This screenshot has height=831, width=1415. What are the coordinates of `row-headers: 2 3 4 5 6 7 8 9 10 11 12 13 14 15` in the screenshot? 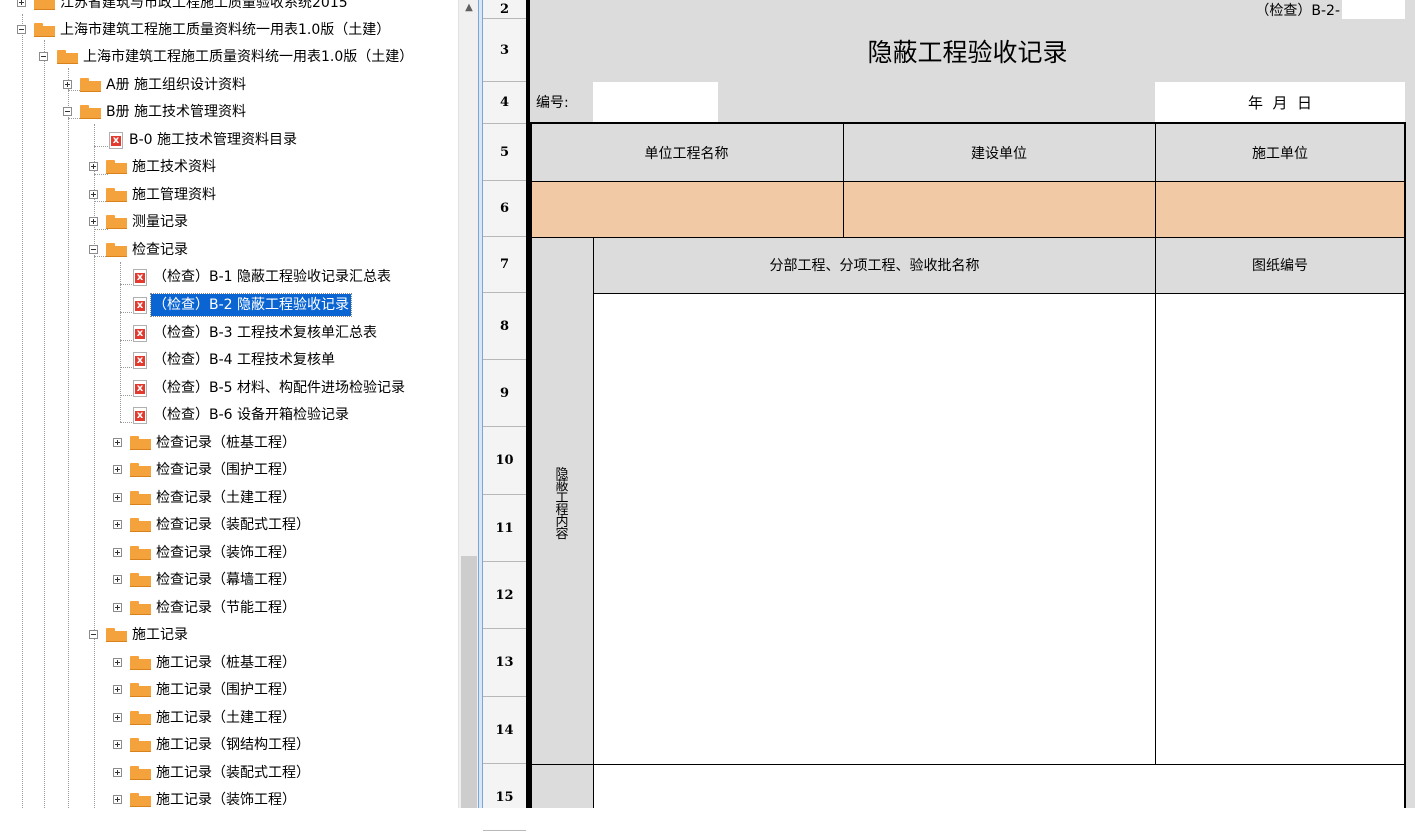 It's located at (504, 415).